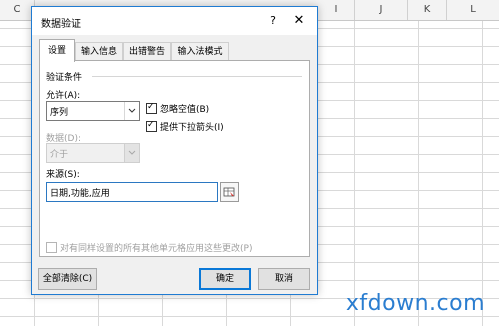 Image resolution: width=499 pixels, height=326 pixels. What do you see at coordinates (415, 303) in the screenshot?
I see `watermark: xfdown.com` at bounding box center [415, 303].